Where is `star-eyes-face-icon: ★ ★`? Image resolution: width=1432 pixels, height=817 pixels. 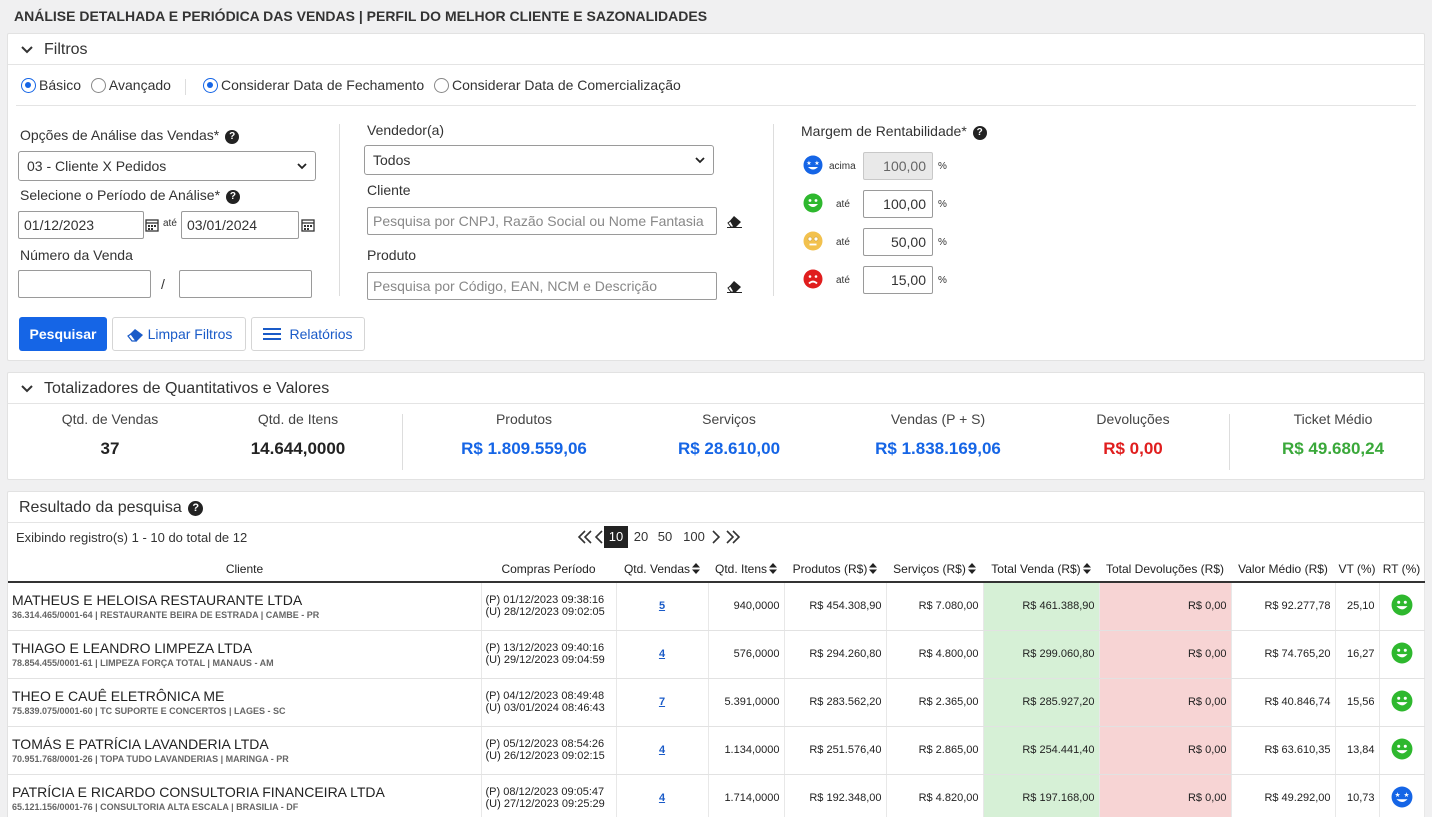 star-eyes-face-icon: ★ ★ is located at coordinates (813, 165).